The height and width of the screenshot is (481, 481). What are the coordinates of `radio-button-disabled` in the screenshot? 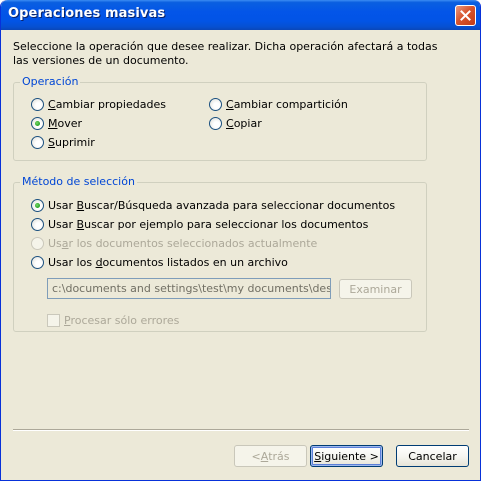 It's located at (37, 243).